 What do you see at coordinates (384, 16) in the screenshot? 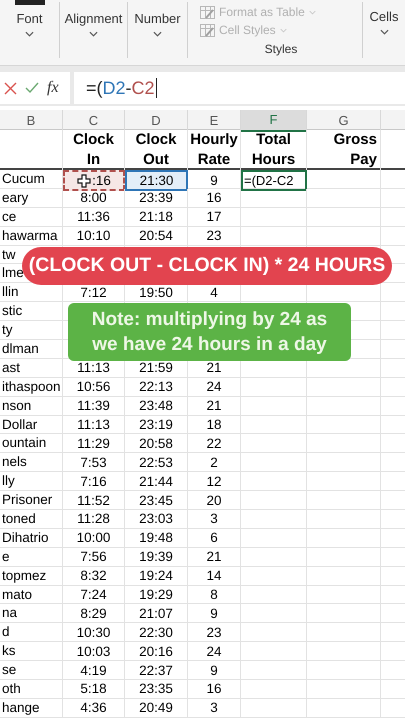
I see `group-label: Cells` at bounding box center [384, 16].